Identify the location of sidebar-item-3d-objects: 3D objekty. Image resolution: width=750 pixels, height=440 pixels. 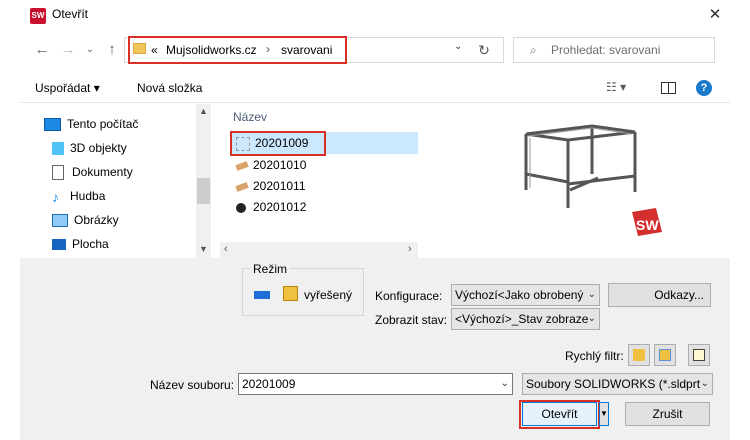
(89, 148).